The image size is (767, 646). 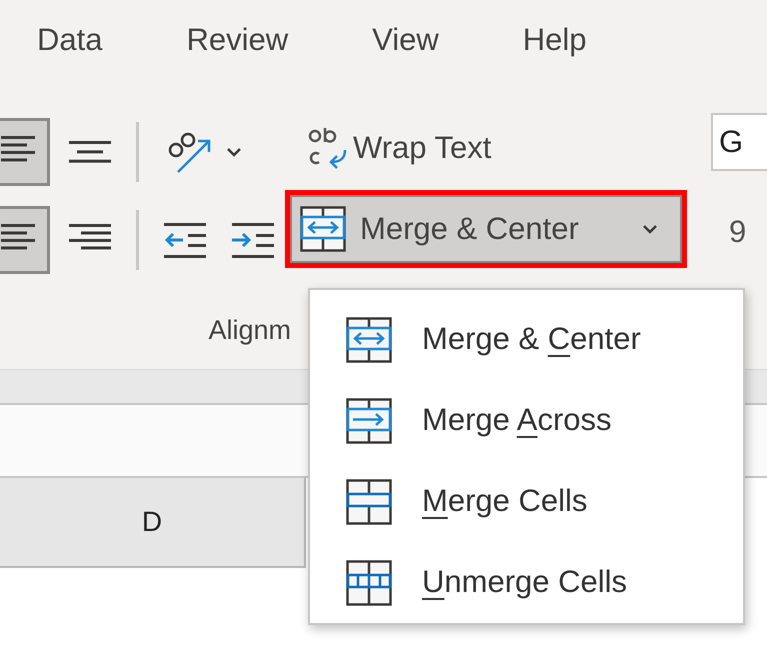 What do you see at coordinates (237, 40) in the screenshot?
I see `ribbon-tab: Review` at bounding box center [237, 40].